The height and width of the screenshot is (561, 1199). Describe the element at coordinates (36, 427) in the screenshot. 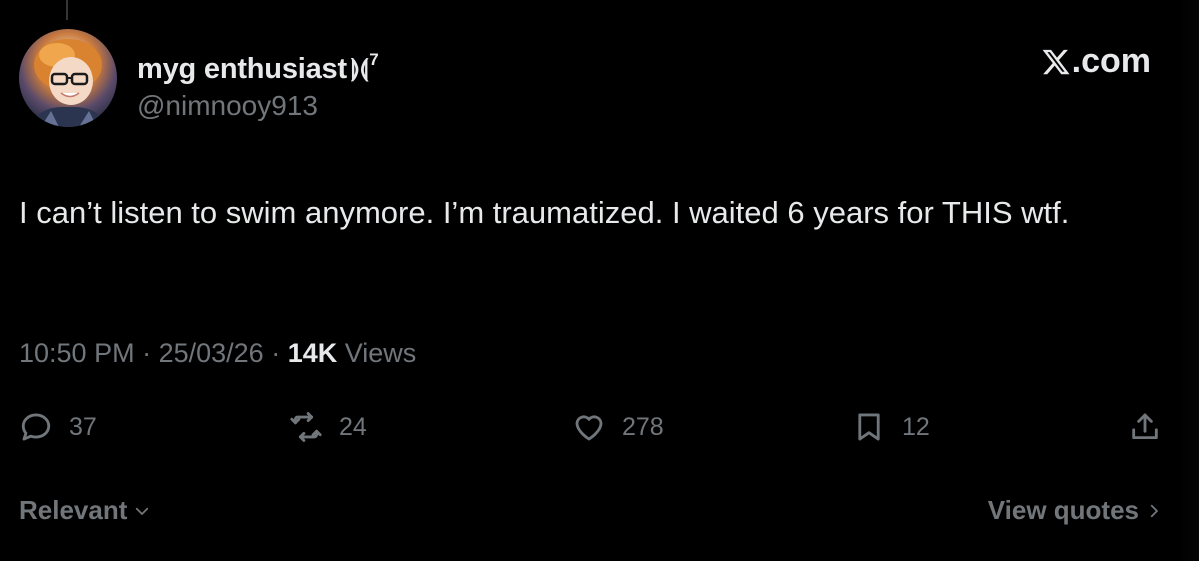

I see `reply-icon` at that location.